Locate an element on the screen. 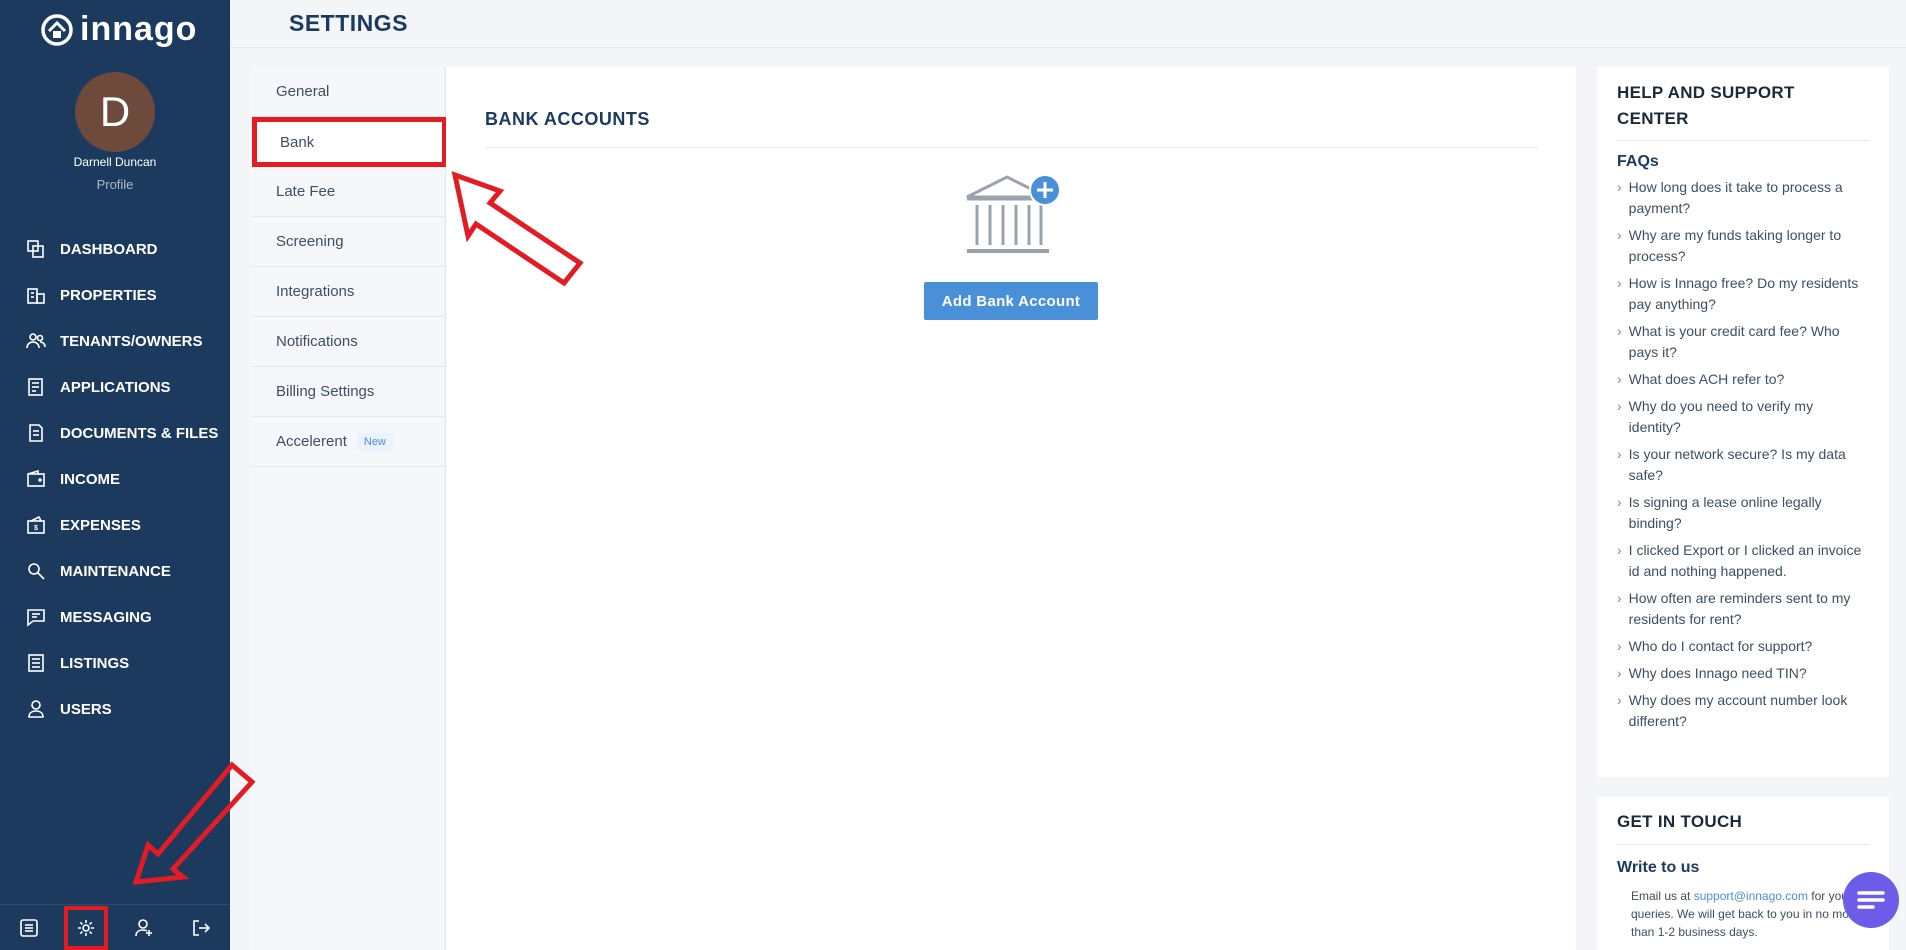 This screenshot has width=1906, height=950. wrench-icon is located at coordinates (36, 571).